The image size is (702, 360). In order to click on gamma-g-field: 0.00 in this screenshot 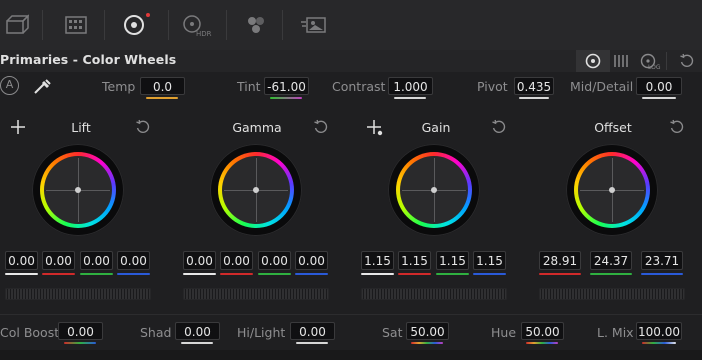, I will do `click(274, 260)`.